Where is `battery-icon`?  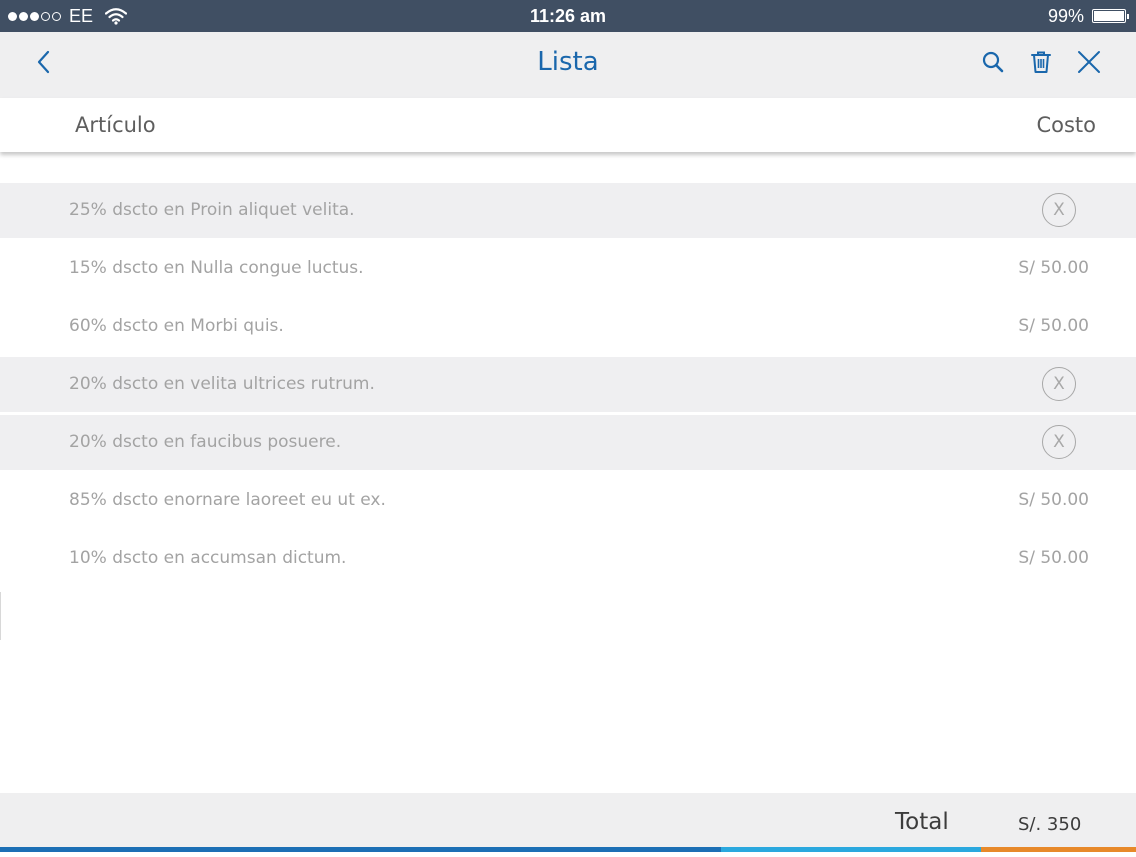 battery-icon is located at coordinates (1110, 16).